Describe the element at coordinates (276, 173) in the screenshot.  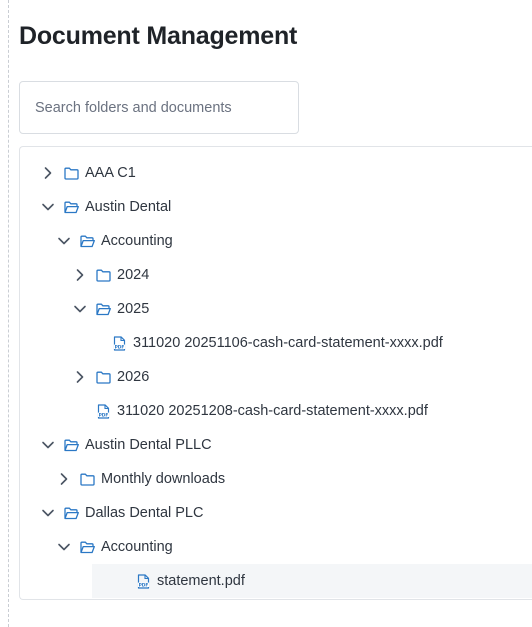
I see `tree-folder-row: AAA C1` at that location.